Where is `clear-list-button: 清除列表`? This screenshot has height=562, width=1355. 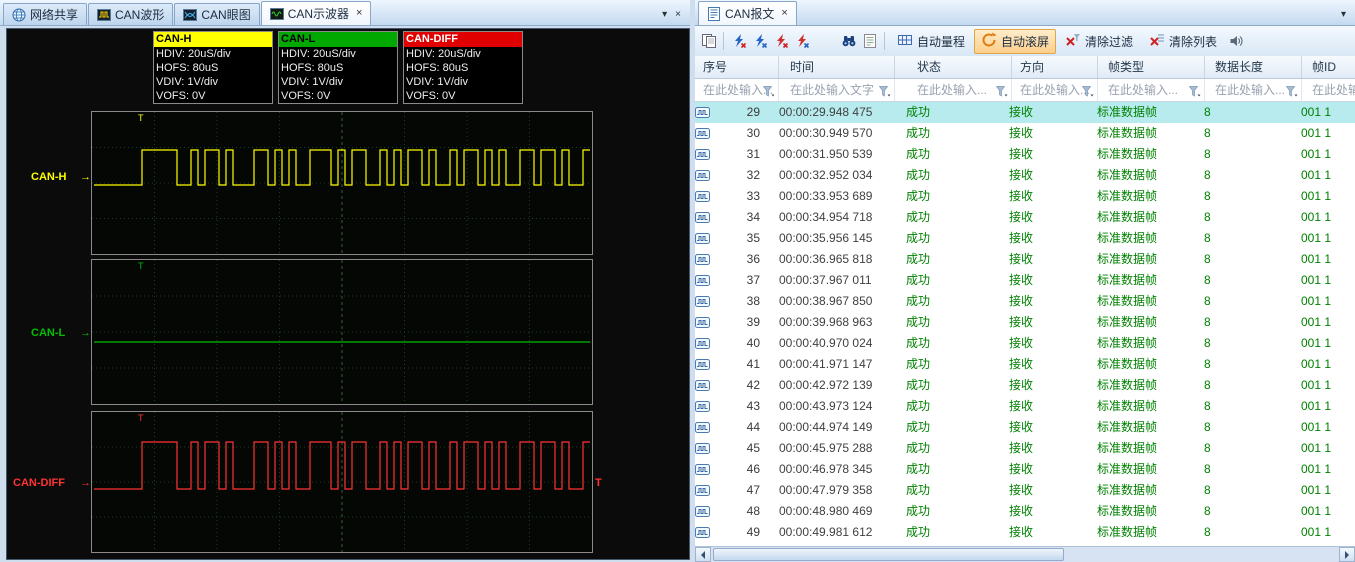 clear-list-button: 清除列表 is located at coordinates (1183, 41).